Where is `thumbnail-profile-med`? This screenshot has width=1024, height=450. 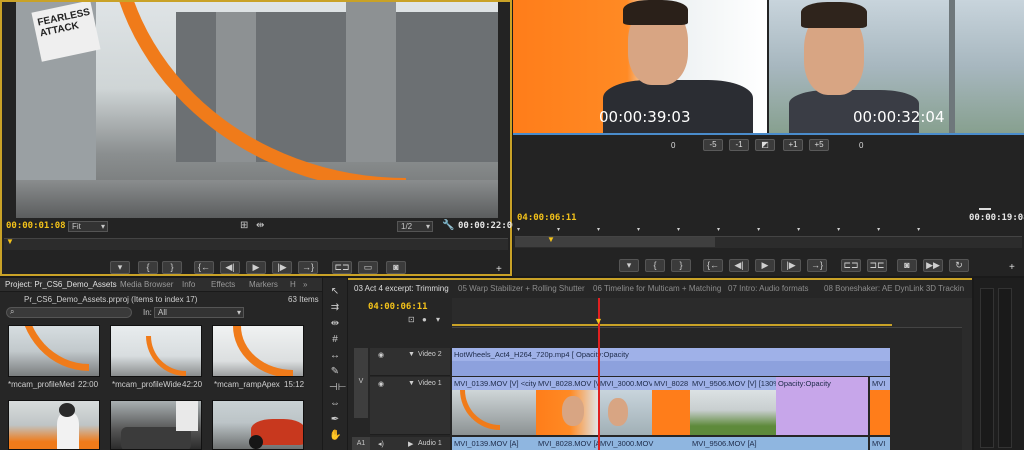
thumbnail-profile-med is located at coordinates (54, 351).